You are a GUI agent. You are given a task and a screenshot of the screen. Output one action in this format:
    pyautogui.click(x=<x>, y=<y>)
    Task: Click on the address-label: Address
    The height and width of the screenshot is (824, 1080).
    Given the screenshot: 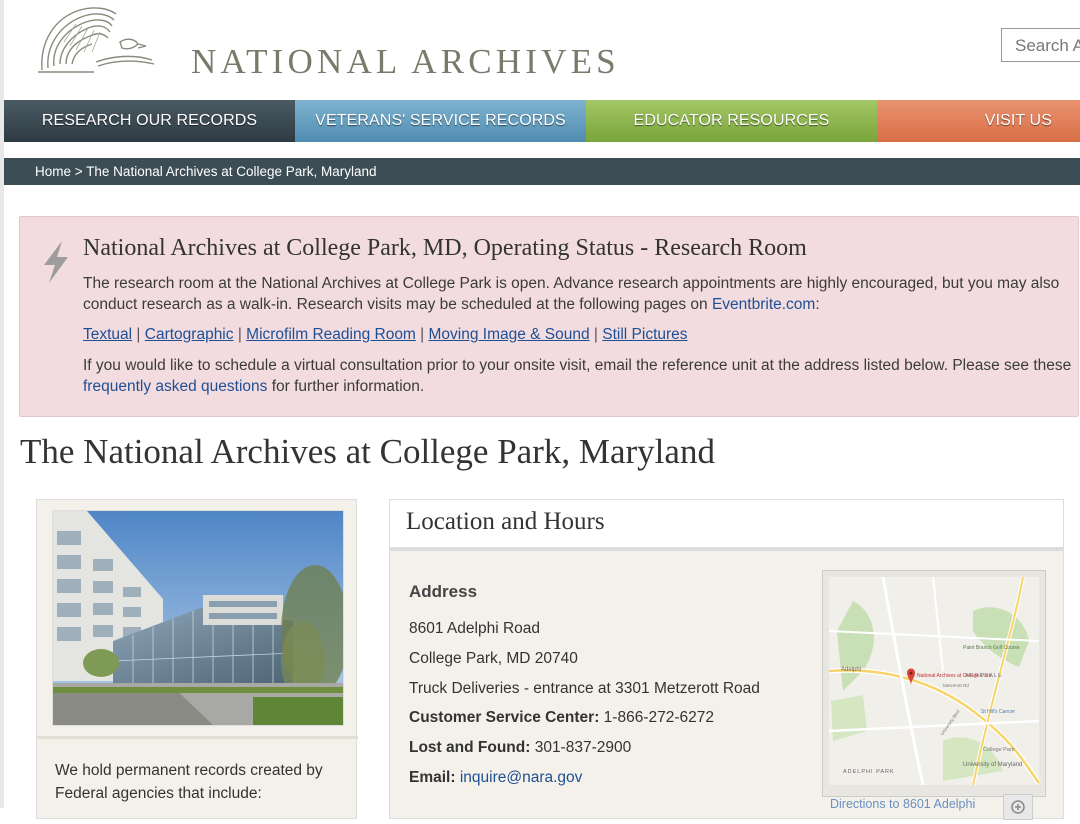 What is the action you would take?
    pyautogui.click(x=443, y=591)
    